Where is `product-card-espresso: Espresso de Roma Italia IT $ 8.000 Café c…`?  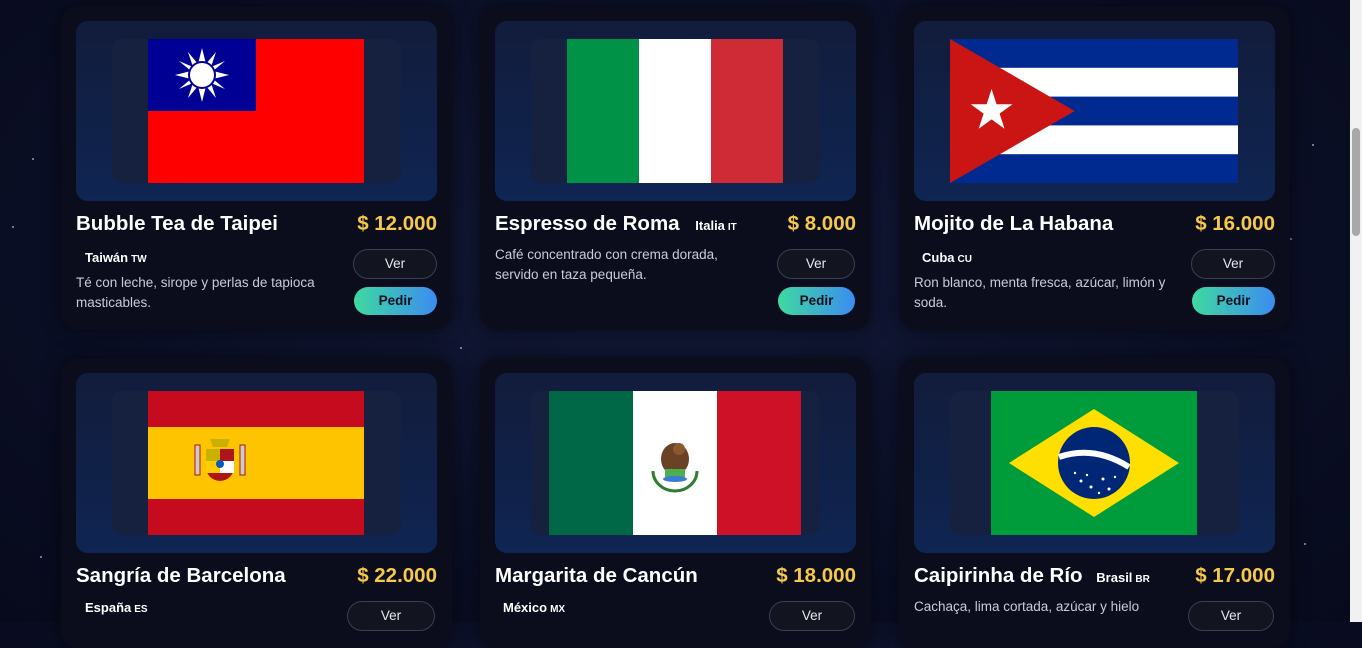 product-card-espresso: Espresso de Roma Italia IT $ 8.000 Café c… is located at coordinates (675, 168).